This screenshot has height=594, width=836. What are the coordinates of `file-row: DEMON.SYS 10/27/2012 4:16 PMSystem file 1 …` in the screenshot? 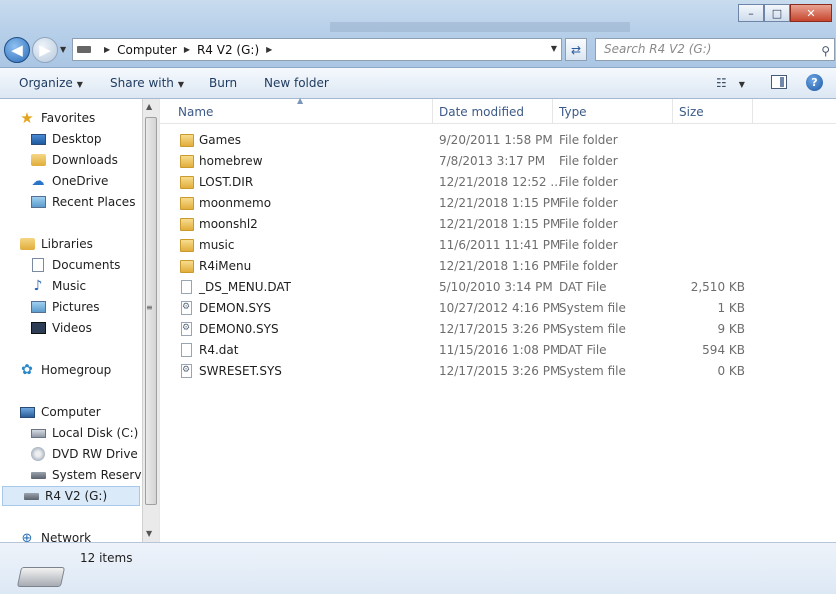 It's located at (476, 308).